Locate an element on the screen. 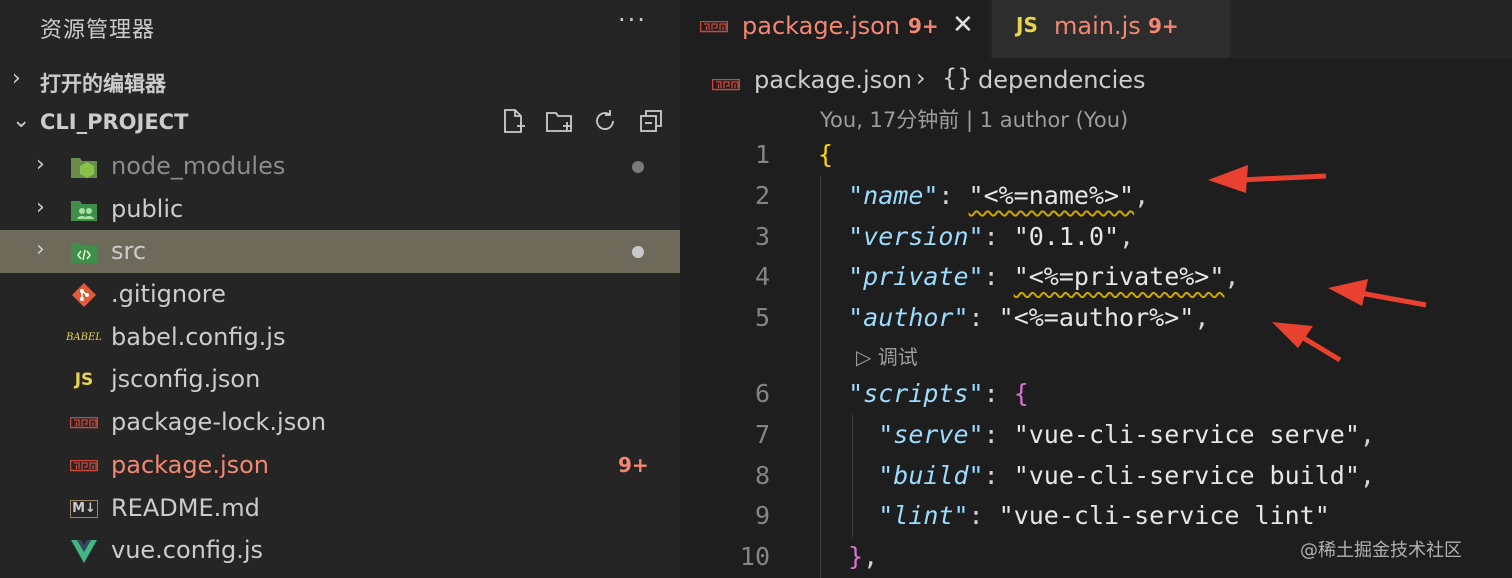  tree-item-src: › src is located at coordinates (340, 252).